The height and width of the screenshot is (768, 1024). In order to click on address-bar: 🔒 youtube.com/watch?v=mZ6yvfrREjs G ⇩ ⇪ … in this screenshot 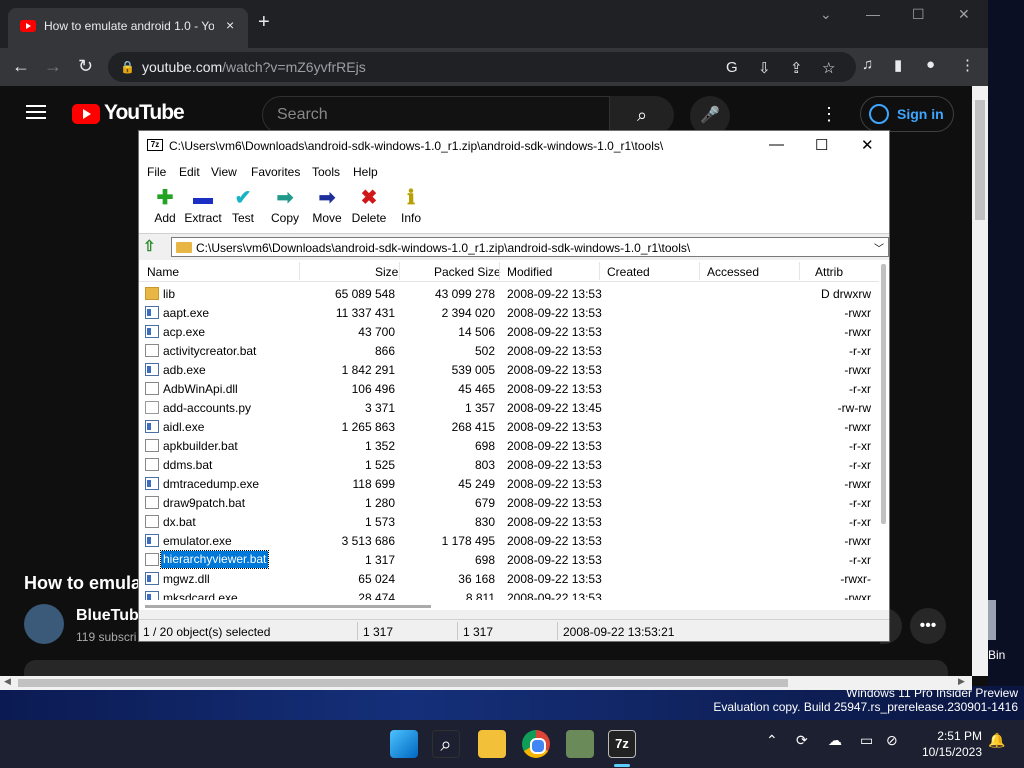, I will do `click(482, 67)`.